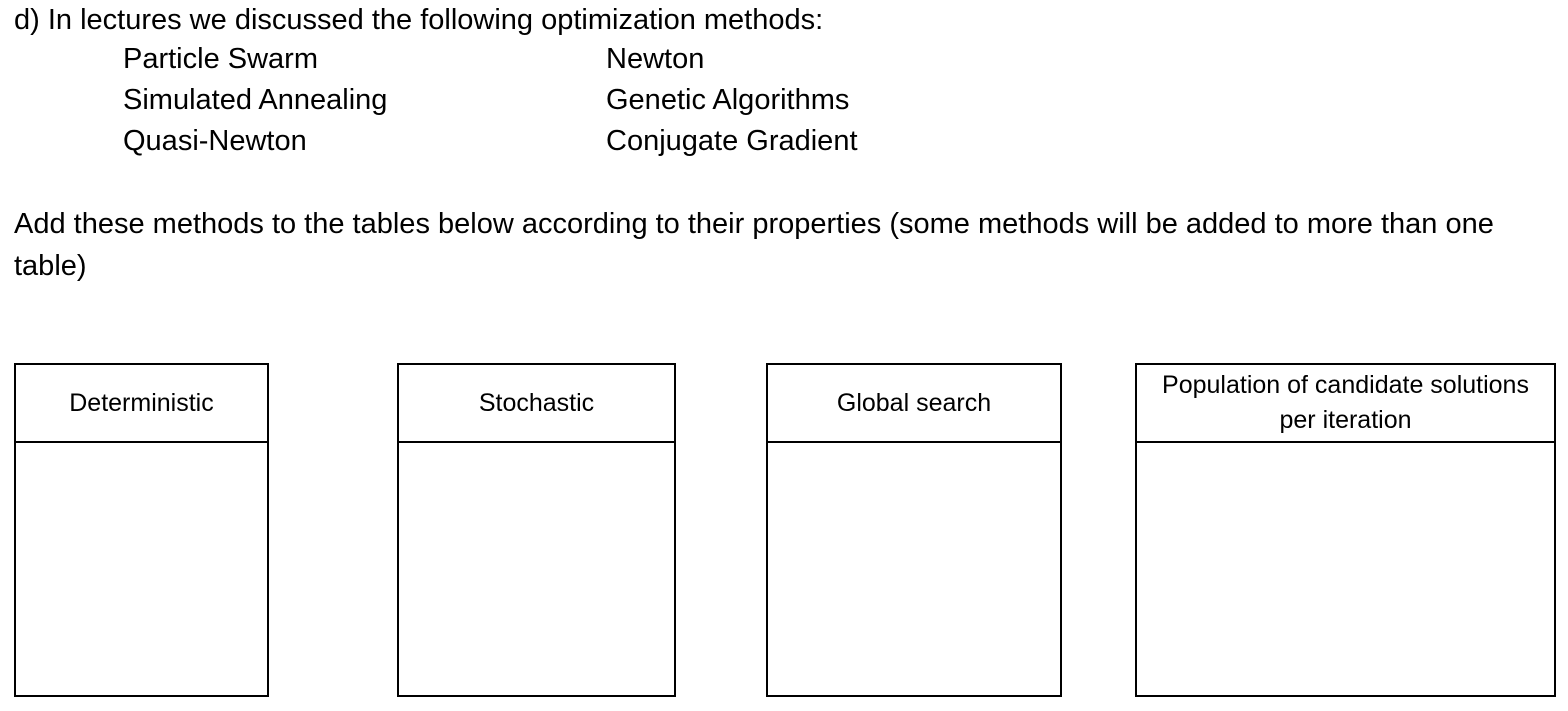  What do you see at coordinates (536, 569) in the screenshot?
I see `table-body-stochastic` at bounding box center [536, 569].